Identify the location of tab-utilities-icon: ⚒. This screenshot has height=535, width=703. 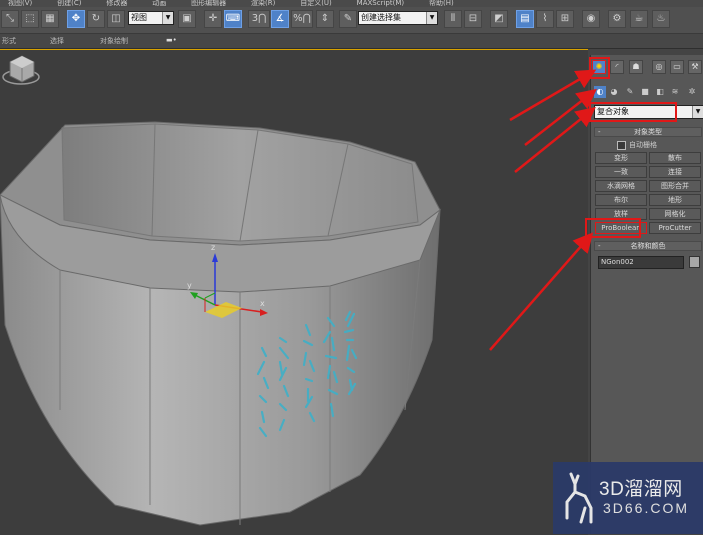
(695, 67).